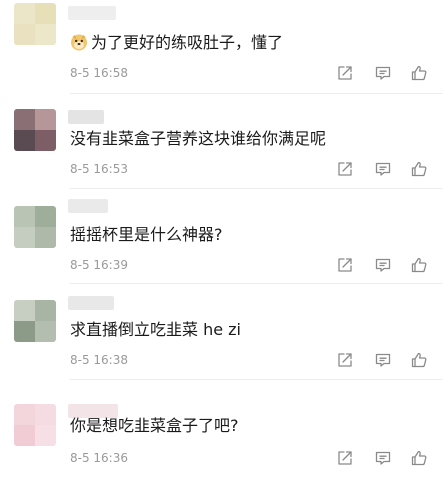 This screenshot has width=443, height=477. Describe the element at coordinates (99, 169) in the screenshot. I see `comment-time: 8-5 16:53` at that location.